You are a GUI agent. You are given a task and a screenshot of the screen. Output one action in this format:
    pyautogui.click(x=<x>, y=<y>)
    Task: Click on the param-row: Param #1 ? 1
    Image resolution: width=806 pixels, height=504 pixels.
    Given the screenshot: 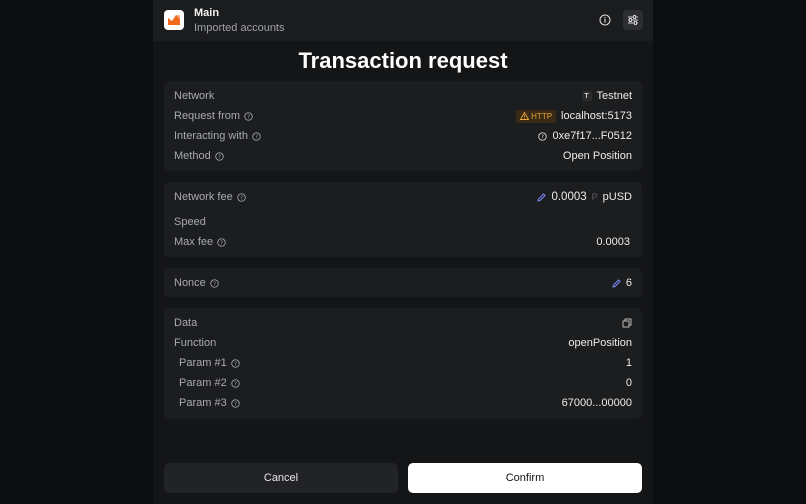 What is the action you would take?
    pyautogui.click(x=403, y=363)
    